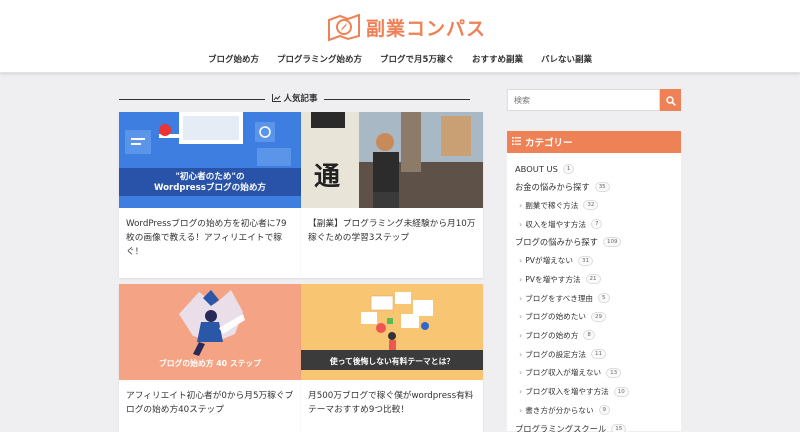 The image size is (800, 432). Describe the element at coordinates (612, 242) in the screenshot. I see `count-badge: 109` at that location.